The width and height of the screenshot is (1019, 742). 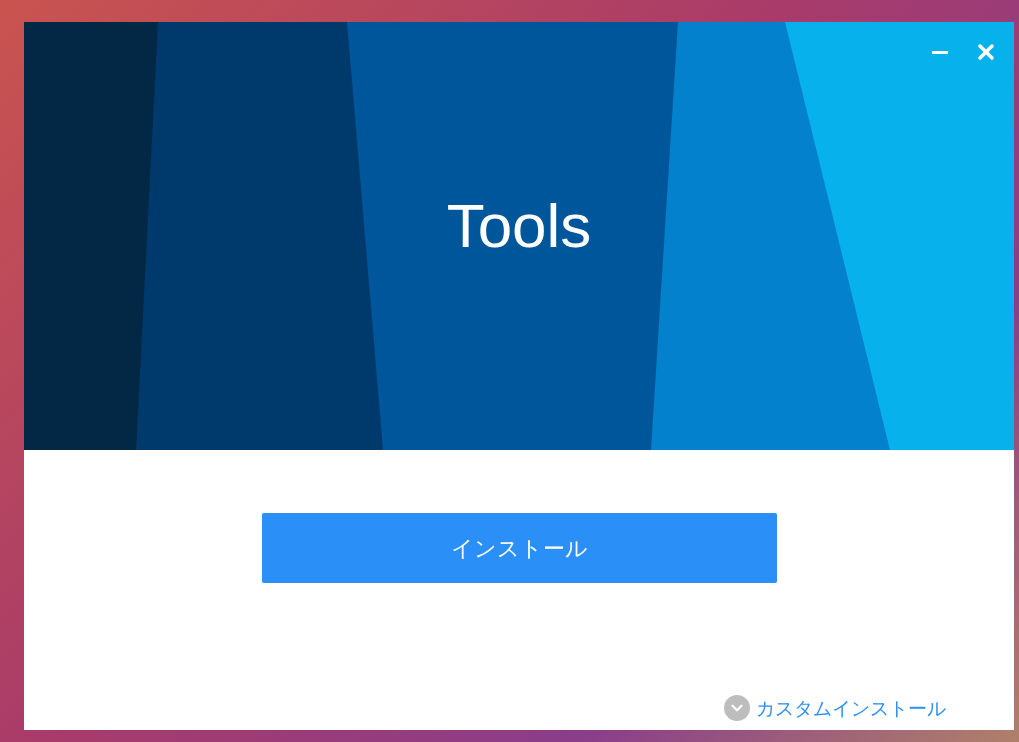 I want to click on chevron-down-icon, so click(x=737, y=707).